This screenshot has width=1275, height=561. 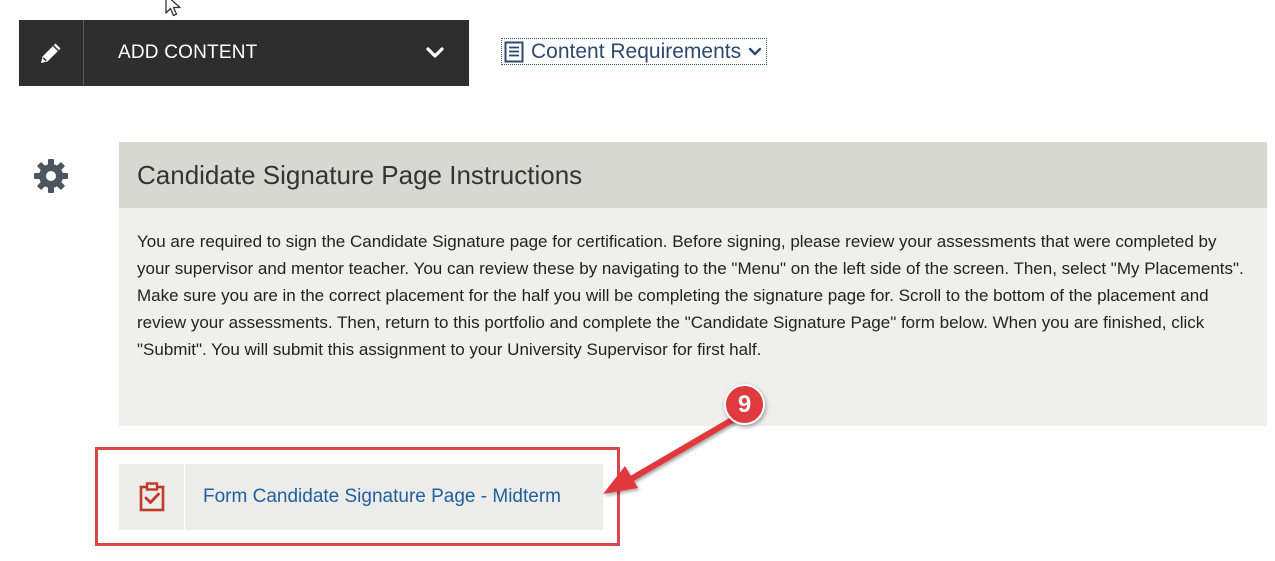 What do you see at coordinates (173, 8) in the screenshot?
I see `cursor-icon` at bounding box center [173, 8].